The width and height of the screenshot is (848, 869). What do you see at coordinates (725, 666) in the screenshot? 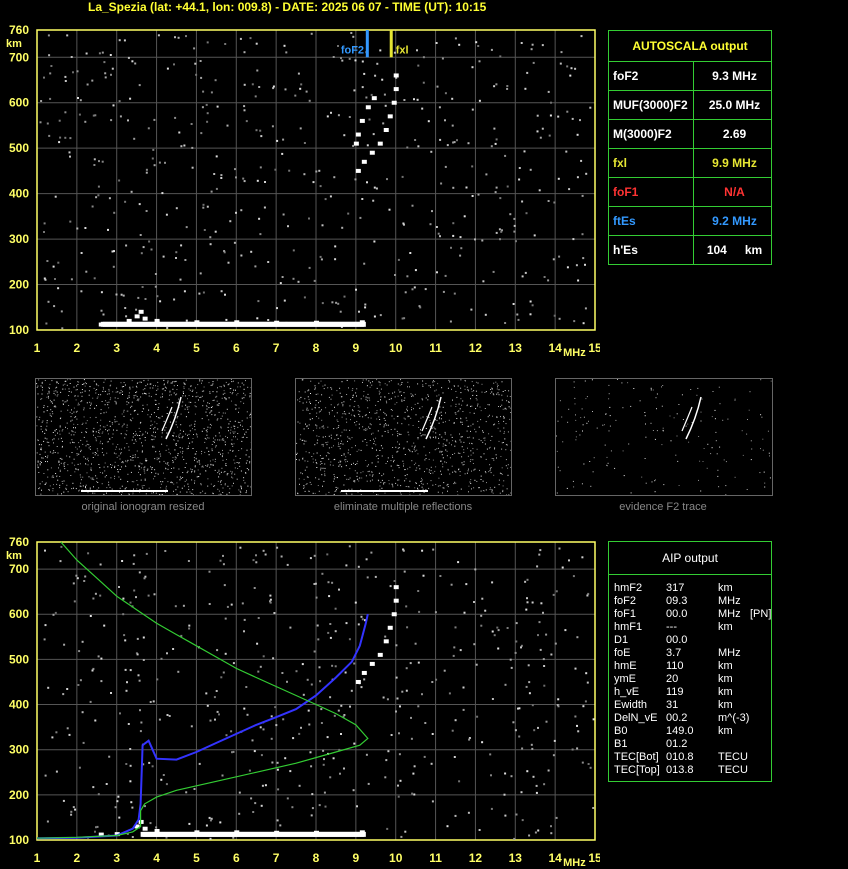
I see `aip-unit: km` at bounding box center [725, 666].